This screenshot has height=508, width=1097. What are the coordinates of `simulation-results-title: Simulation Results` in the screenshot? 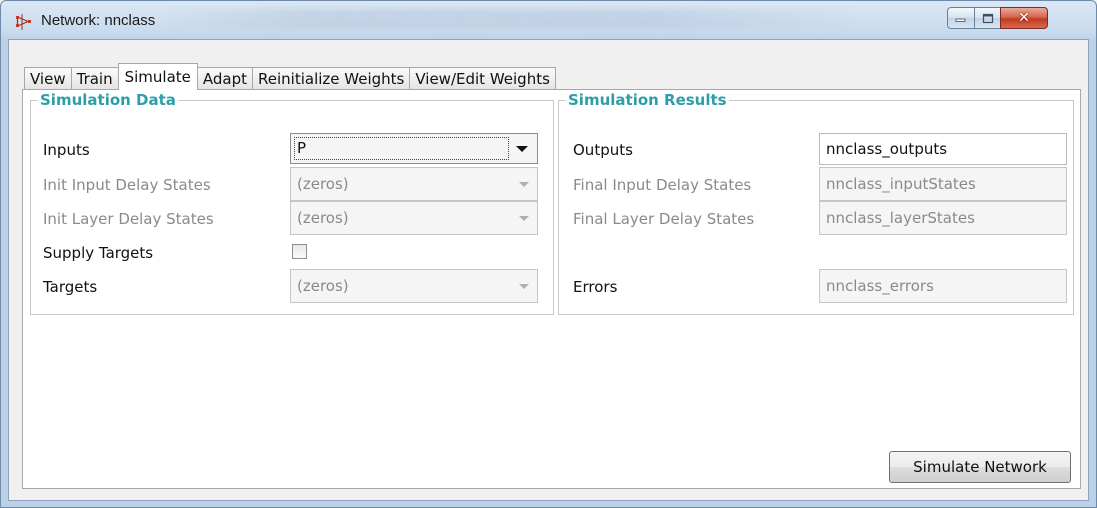 It's located at (647, 100).